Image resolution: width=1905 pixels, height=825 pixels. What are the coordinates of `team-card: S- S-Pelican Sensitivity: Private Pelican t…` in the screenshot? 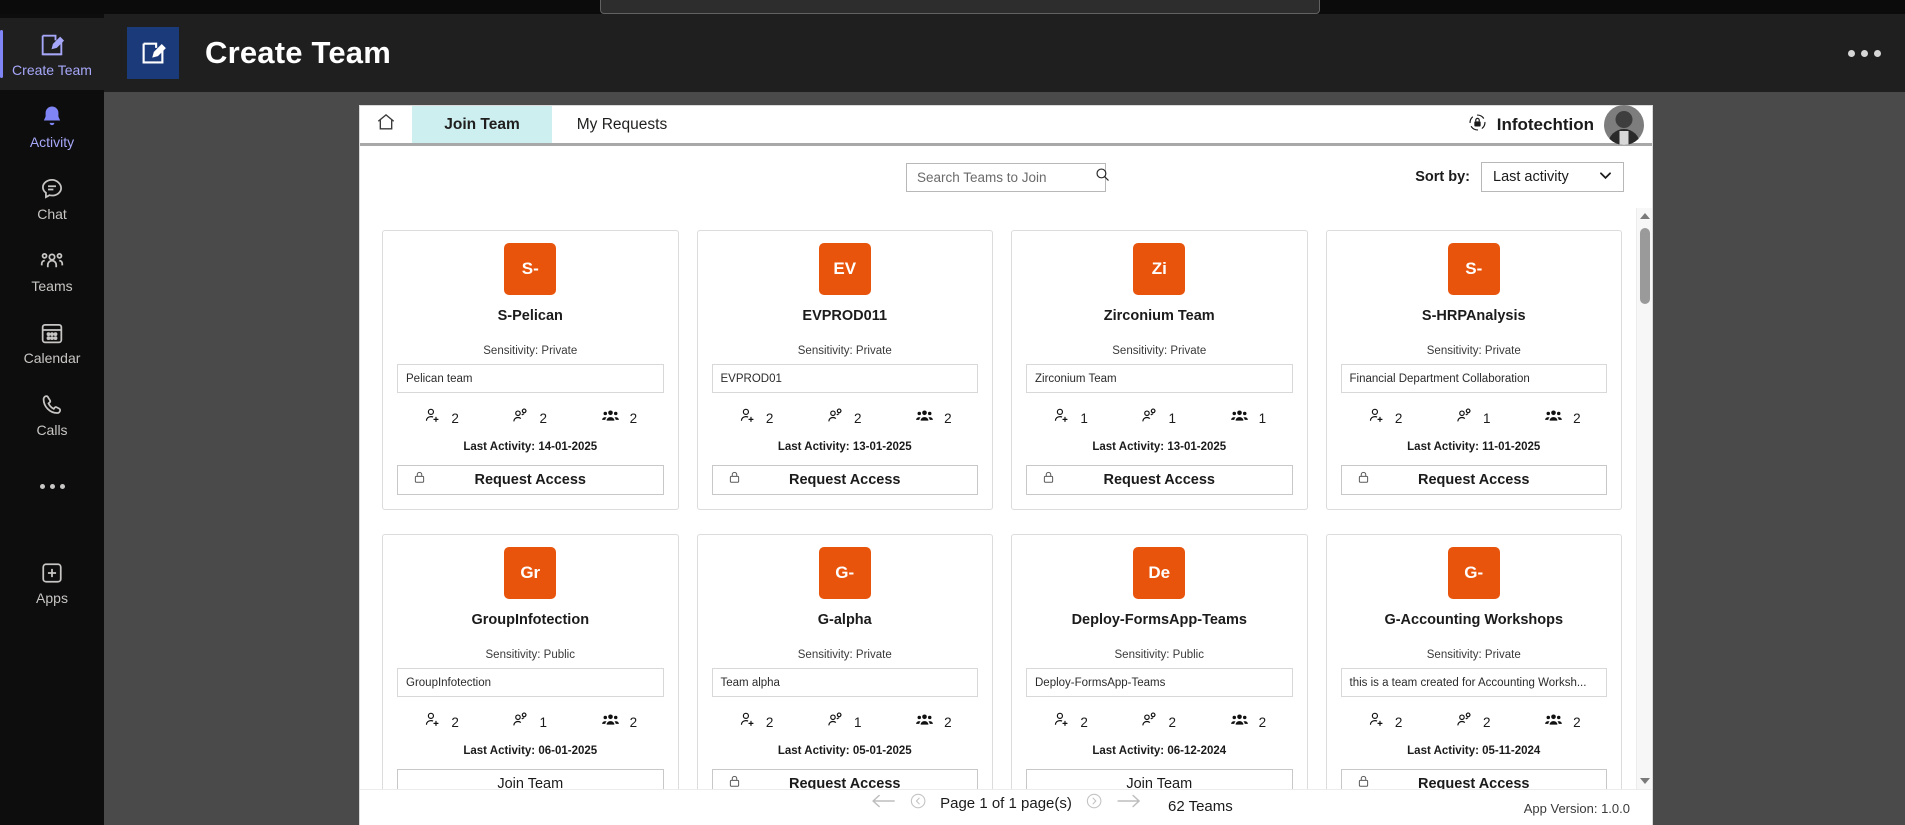 It's located at (530, 370).